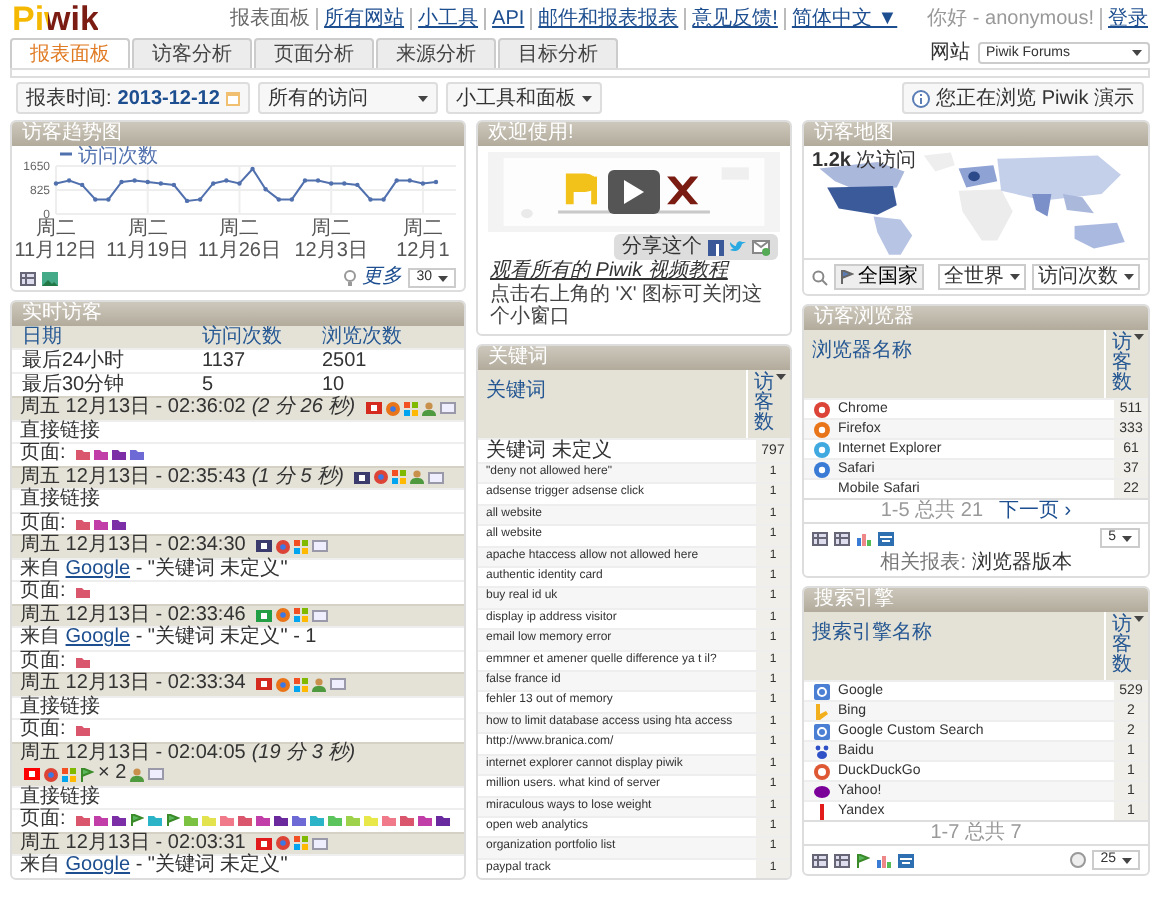 Image resolution: width=1160 pixels, height=900 pixels. What do you see at coordinates (954, 364) in the screenshot?
I see `column-header: 浏览器名称` at bounding box center [954, 364].